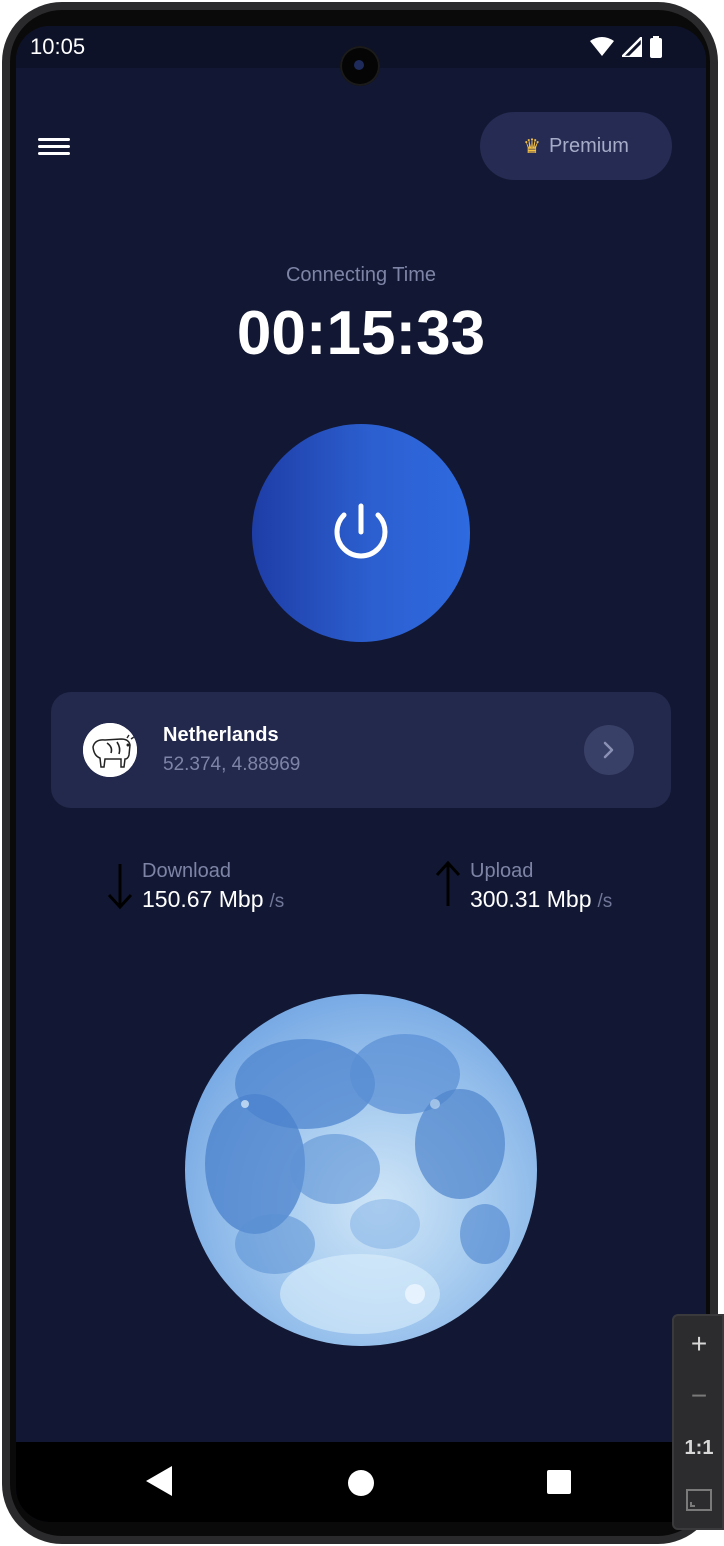 The image size is (724, 1546). I want to click on zoom-in-button: +, so click(699, 1344).